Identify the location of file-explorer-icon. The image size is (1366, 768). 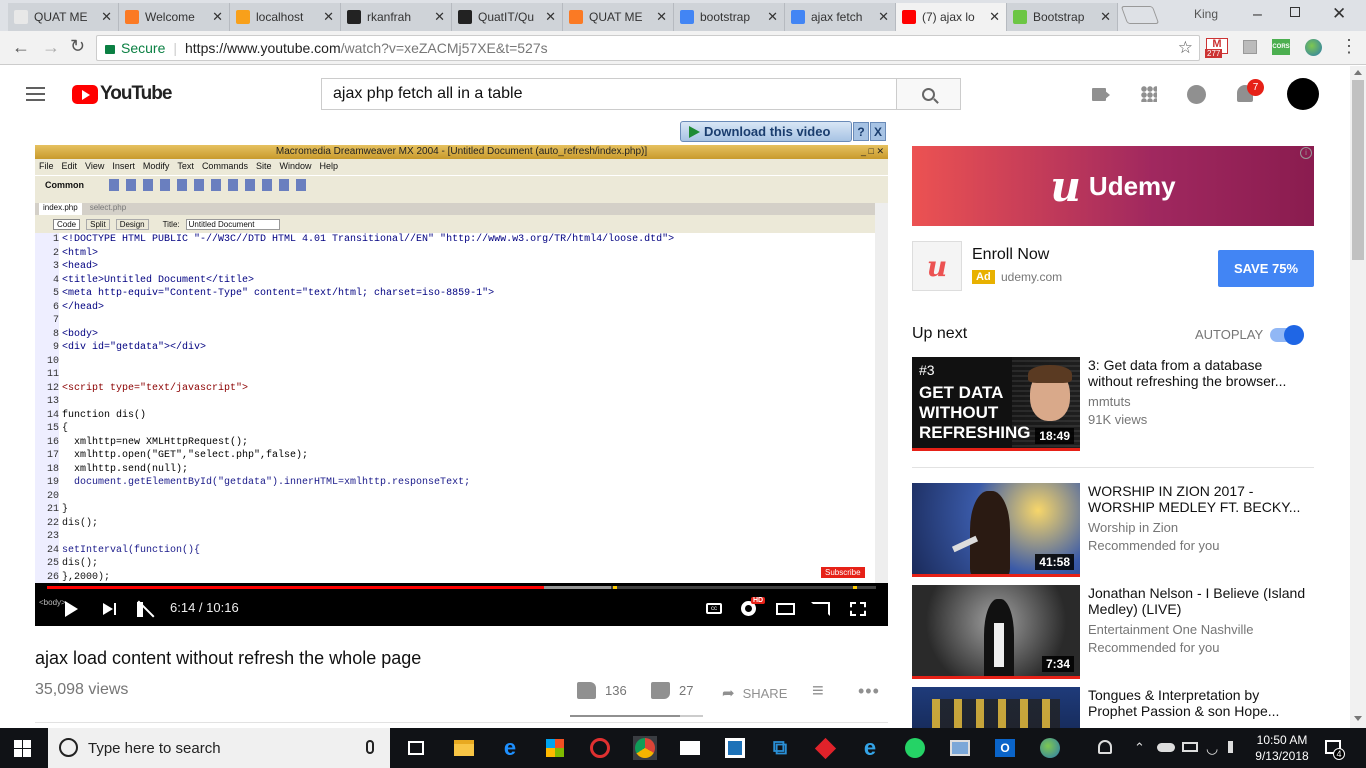
(464, 748).